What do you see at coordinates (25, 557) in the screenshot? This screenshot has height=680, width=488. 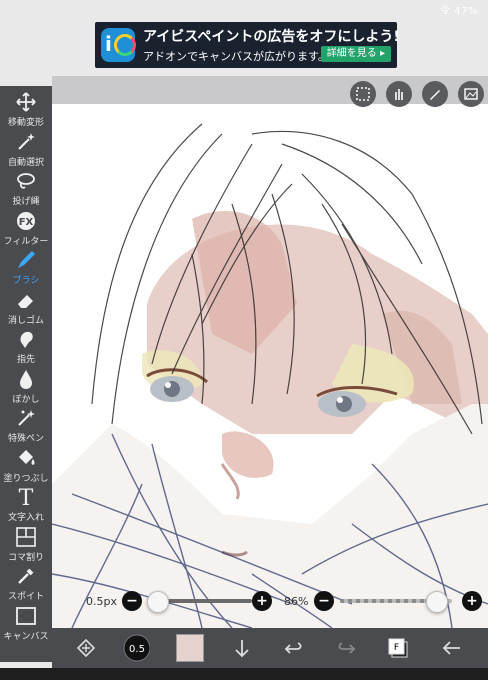 I see `tool-label: コマ割り` at bounding box center [25, 557].